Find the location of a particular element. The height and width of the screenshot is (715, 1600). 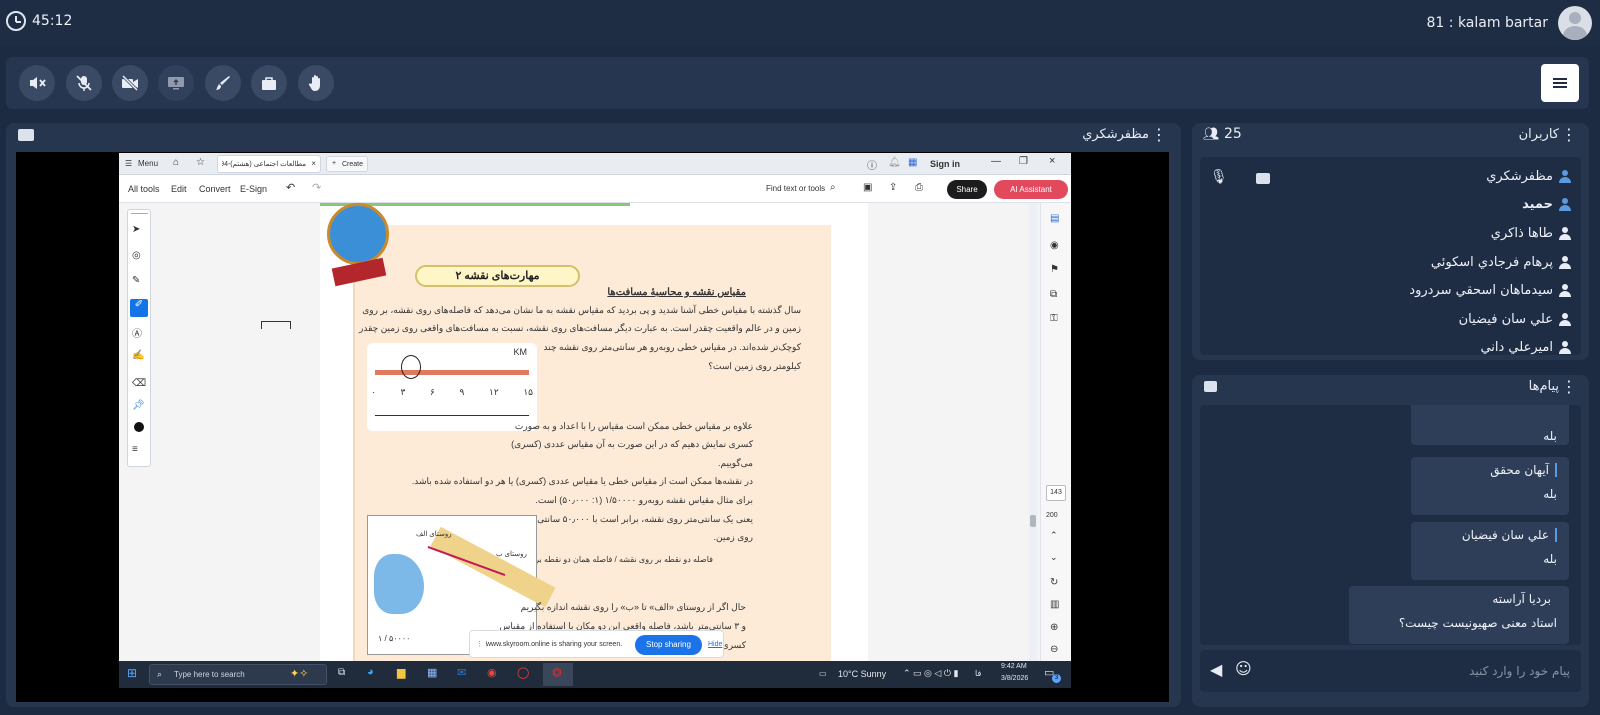

copy-pages-icon: ⧉ is located at coordinates (1053, 294).